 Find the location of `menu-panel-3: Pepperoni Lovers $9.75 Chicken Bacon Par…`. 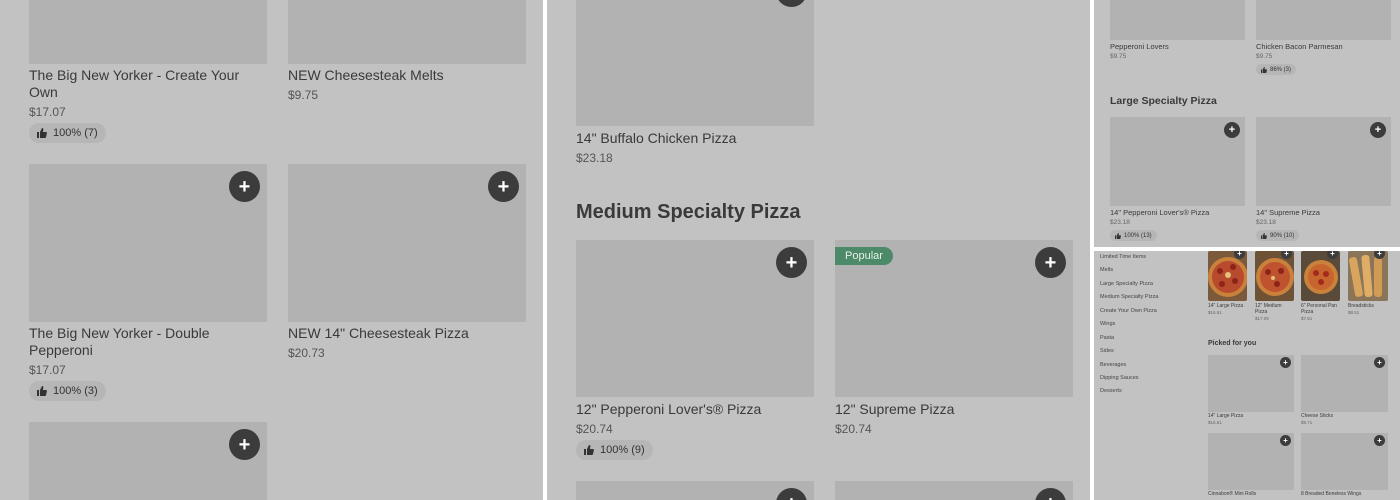

menu-panel-3: Pepperoni Lovers $9.75 Chicken Bacon Par… is located at coordinates (1247, 123).